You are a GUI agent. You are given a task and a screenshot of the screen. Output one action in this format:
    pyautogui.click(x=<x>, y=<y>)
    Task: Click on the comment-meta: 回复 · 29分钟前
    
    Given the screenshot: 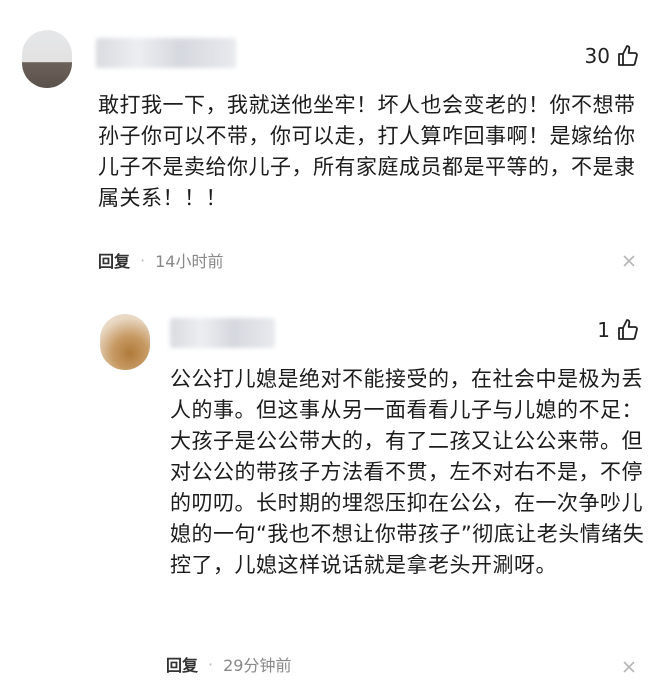 What is the action you would take?
    pyautogui.click(x=228, y=664)
    